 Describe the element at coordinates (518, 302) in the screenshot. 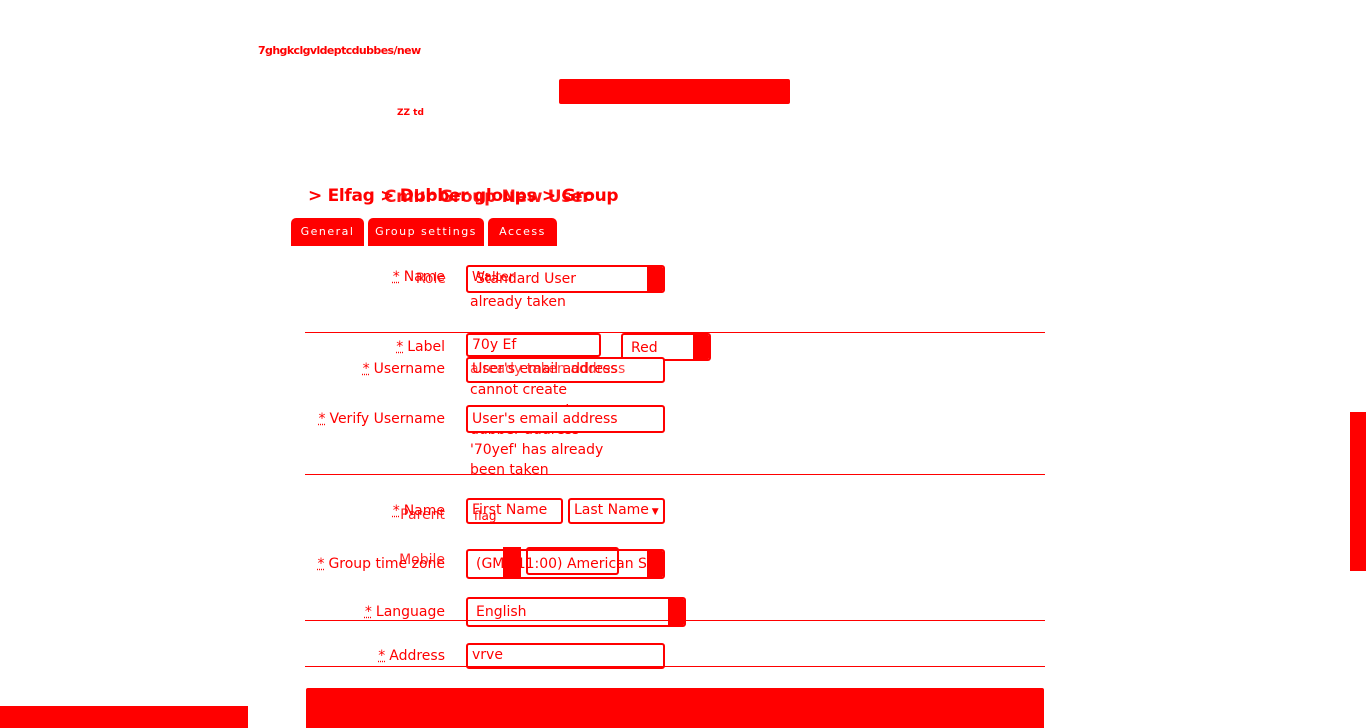

I see `name-error: already taken` at that location.